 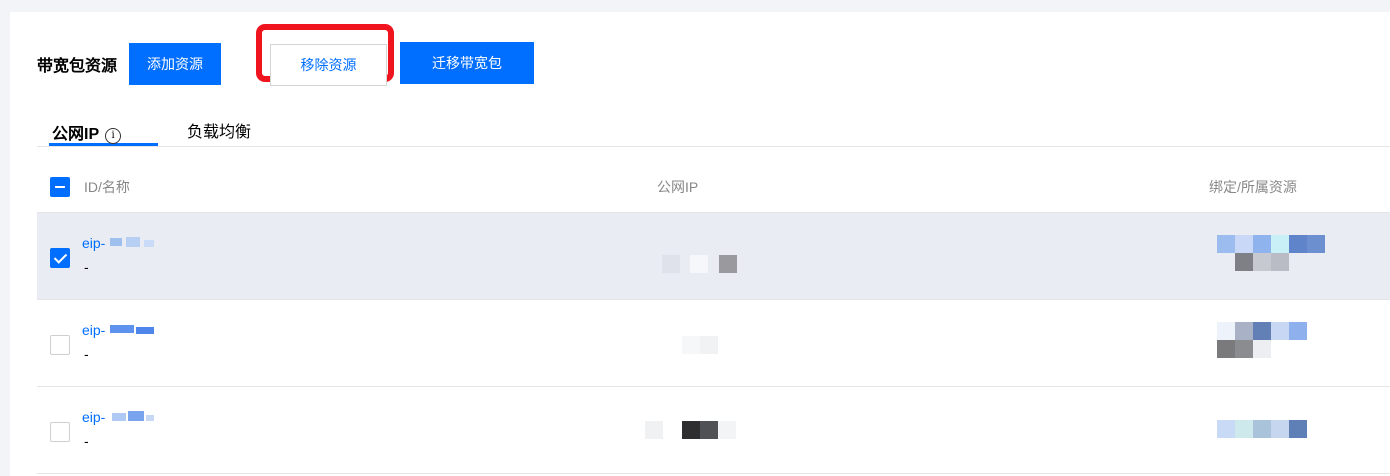 I want to click on migrate-bandwidth-package-button: 迁移带宽包, so click(x=467, y=63).